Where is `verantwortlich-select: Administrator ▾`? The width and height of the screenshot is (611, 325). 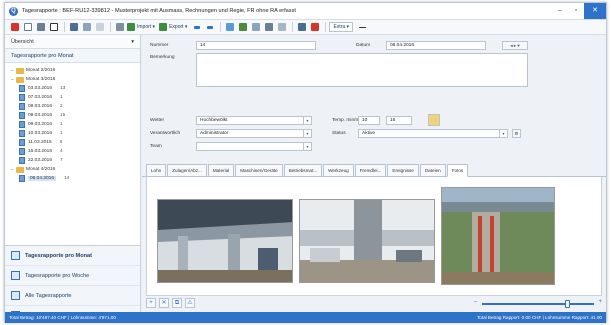
verantwortlich-select: Administrator ▾ is located at coordinates (254, 133).